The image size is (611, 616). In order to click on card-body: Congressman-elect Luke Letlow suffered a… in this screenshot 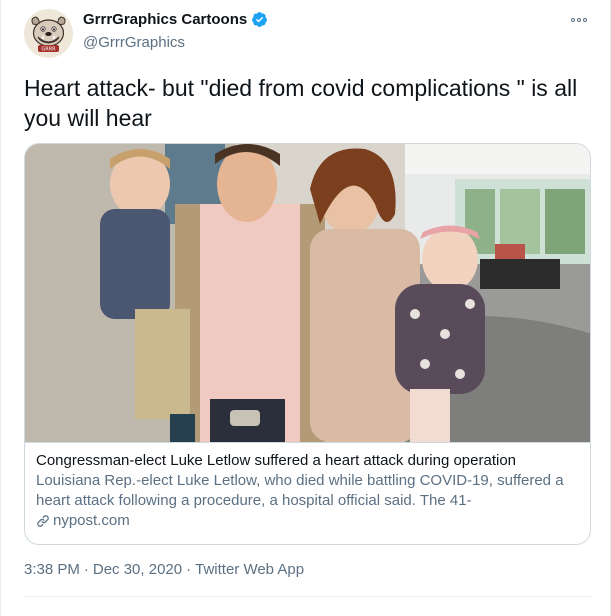, I will do `click(307, 486)`.